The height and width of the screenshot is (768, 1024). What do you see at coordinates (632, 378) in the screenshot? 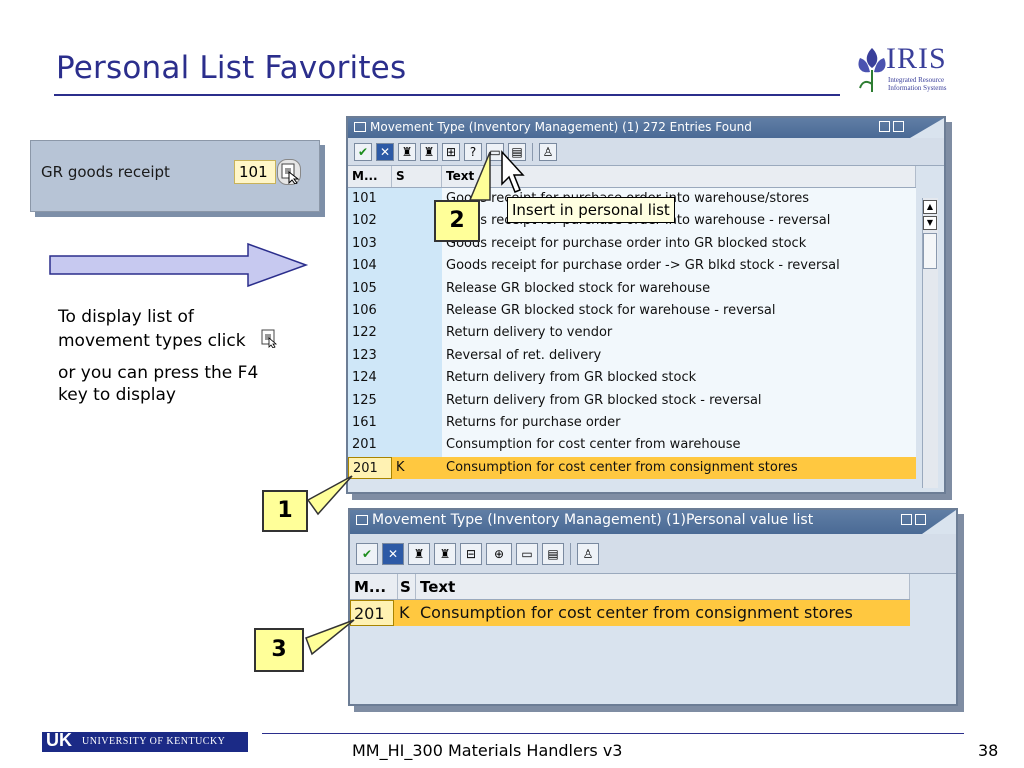
I see `list-row: 124 Return delivery from GR blocked stock` at bounding box center [632, 378].